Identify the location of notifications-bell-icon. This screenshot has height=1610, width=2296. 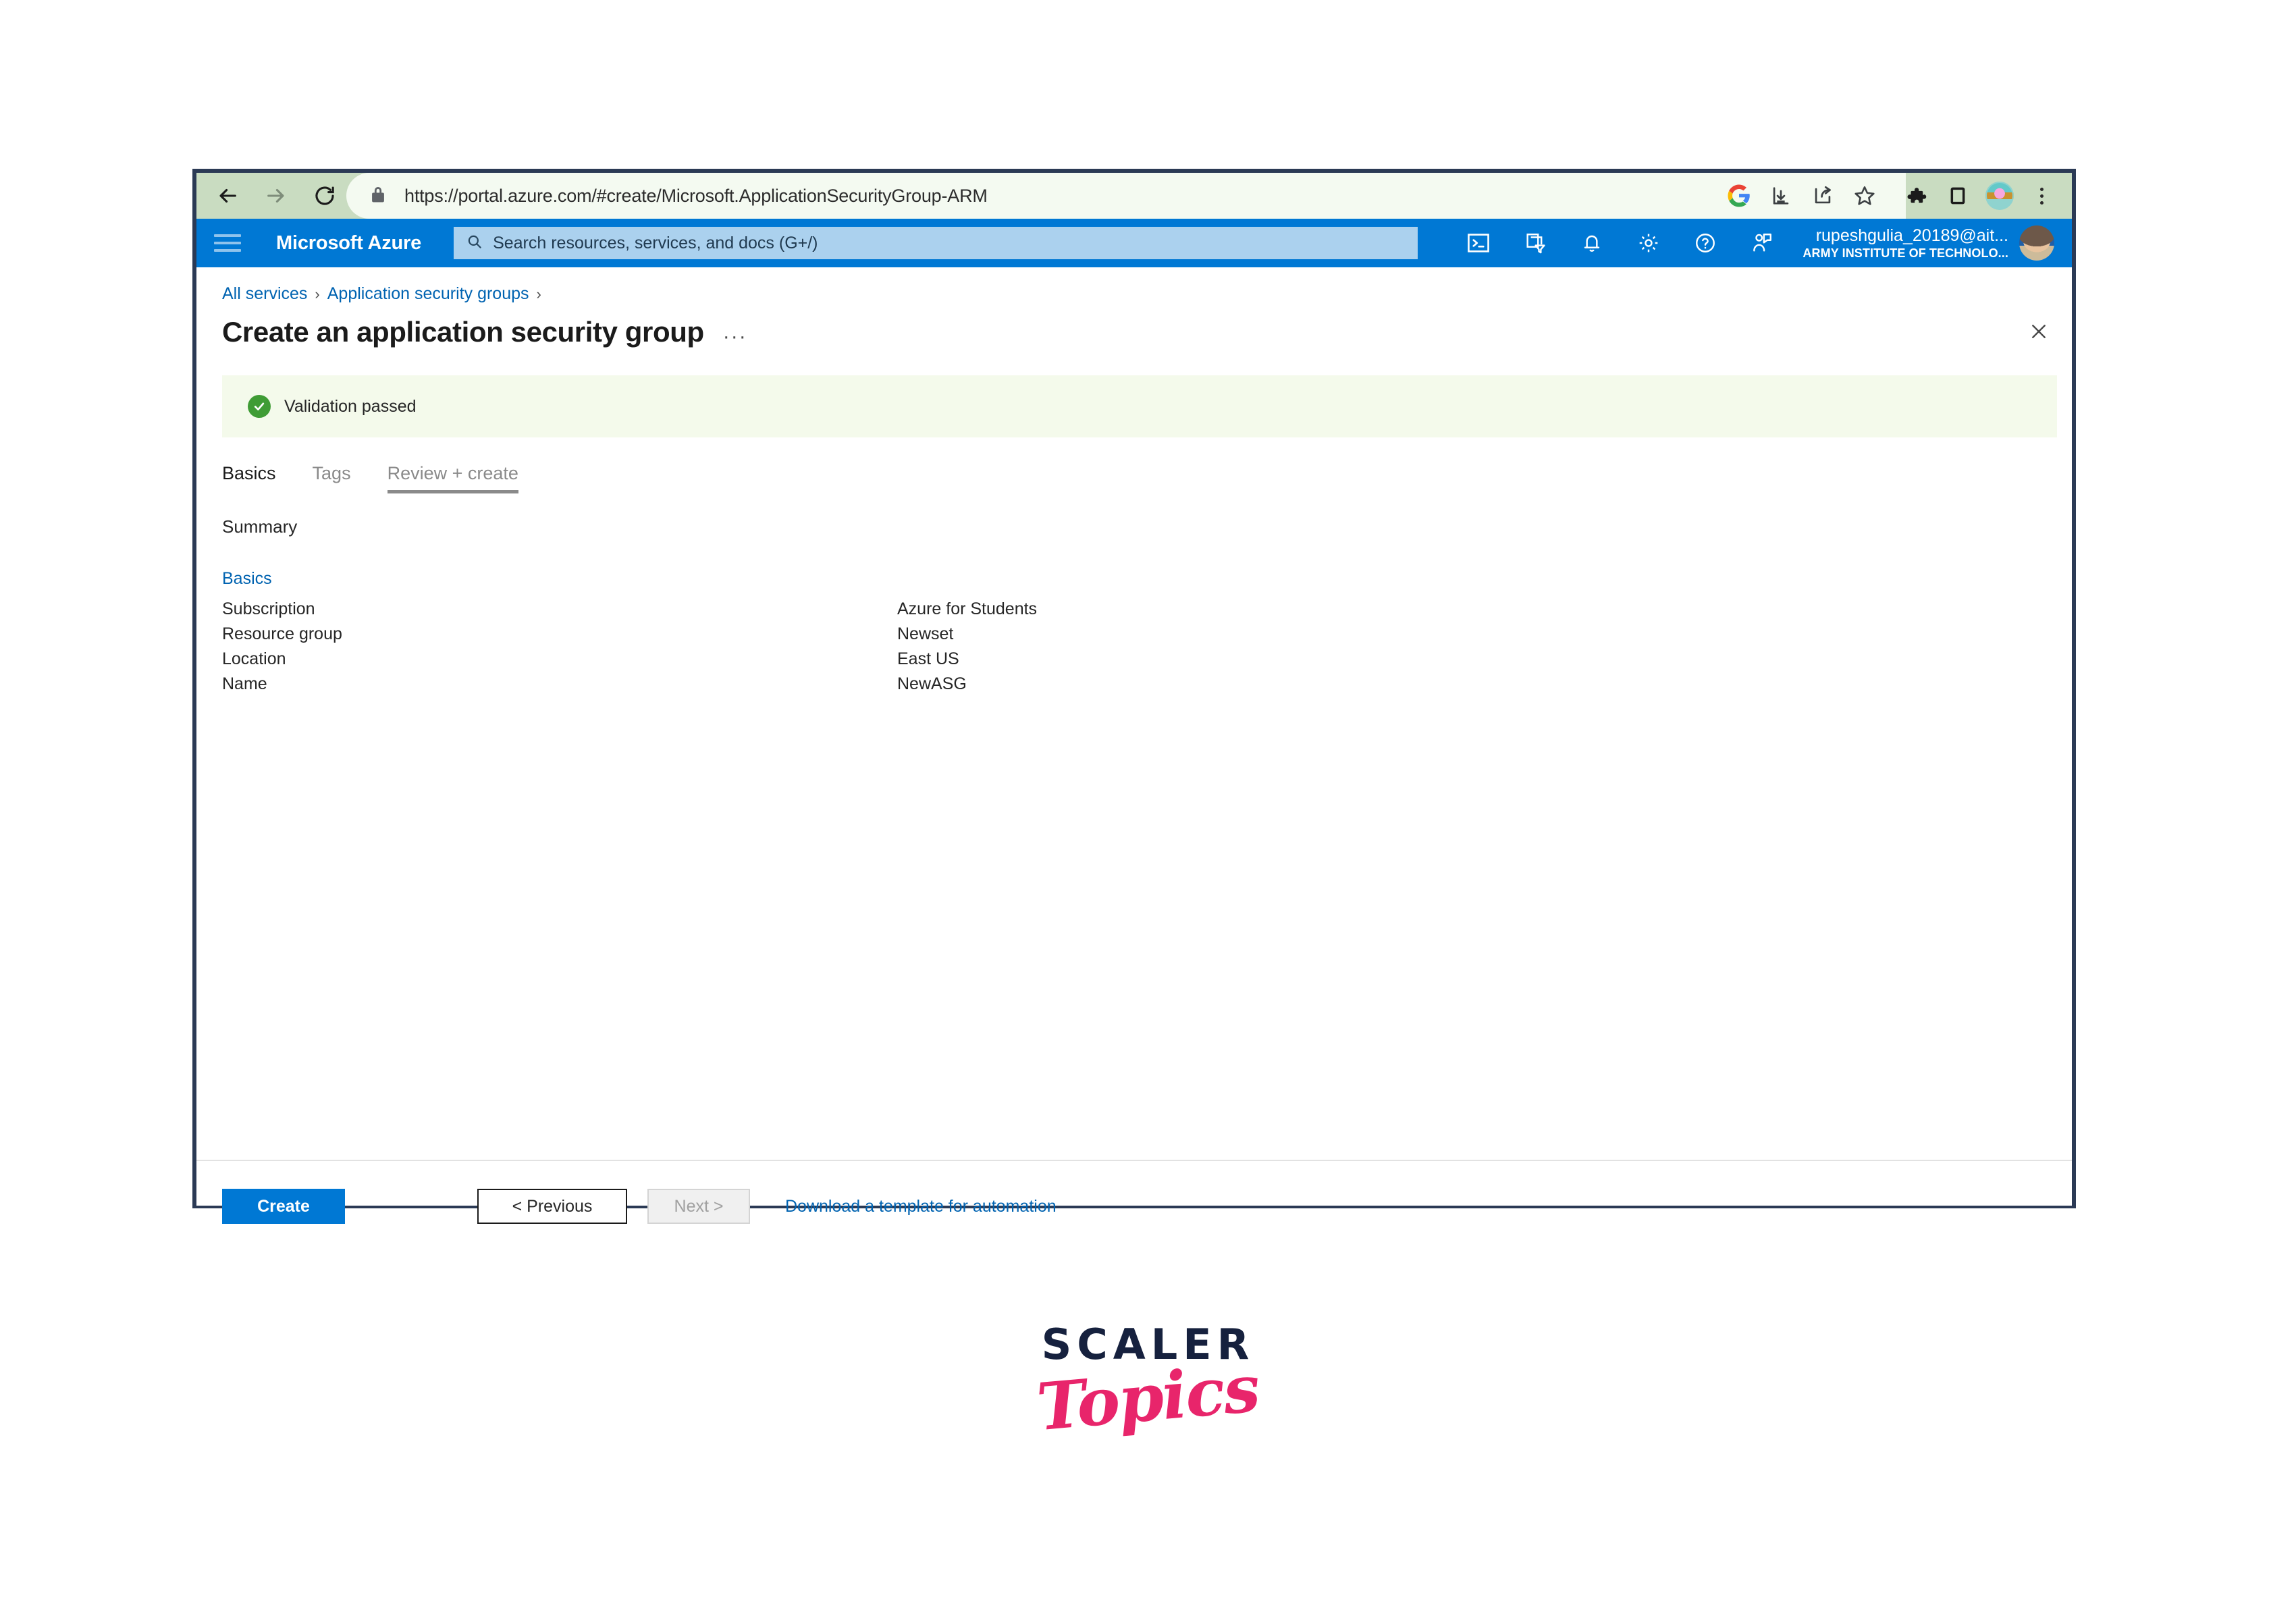
(1592, 243).